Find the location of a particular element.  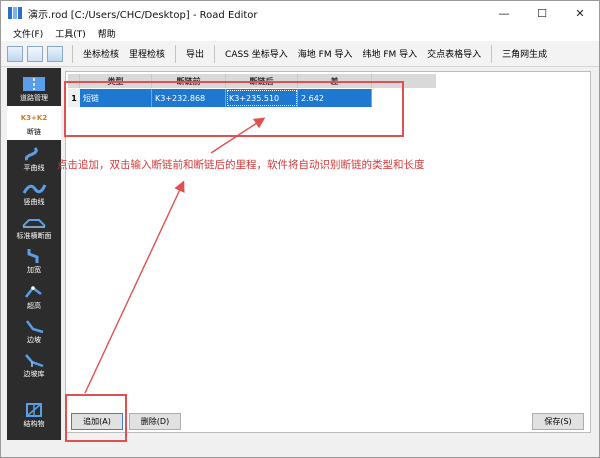

slope-library-icon is located at coordinates (34, 360).